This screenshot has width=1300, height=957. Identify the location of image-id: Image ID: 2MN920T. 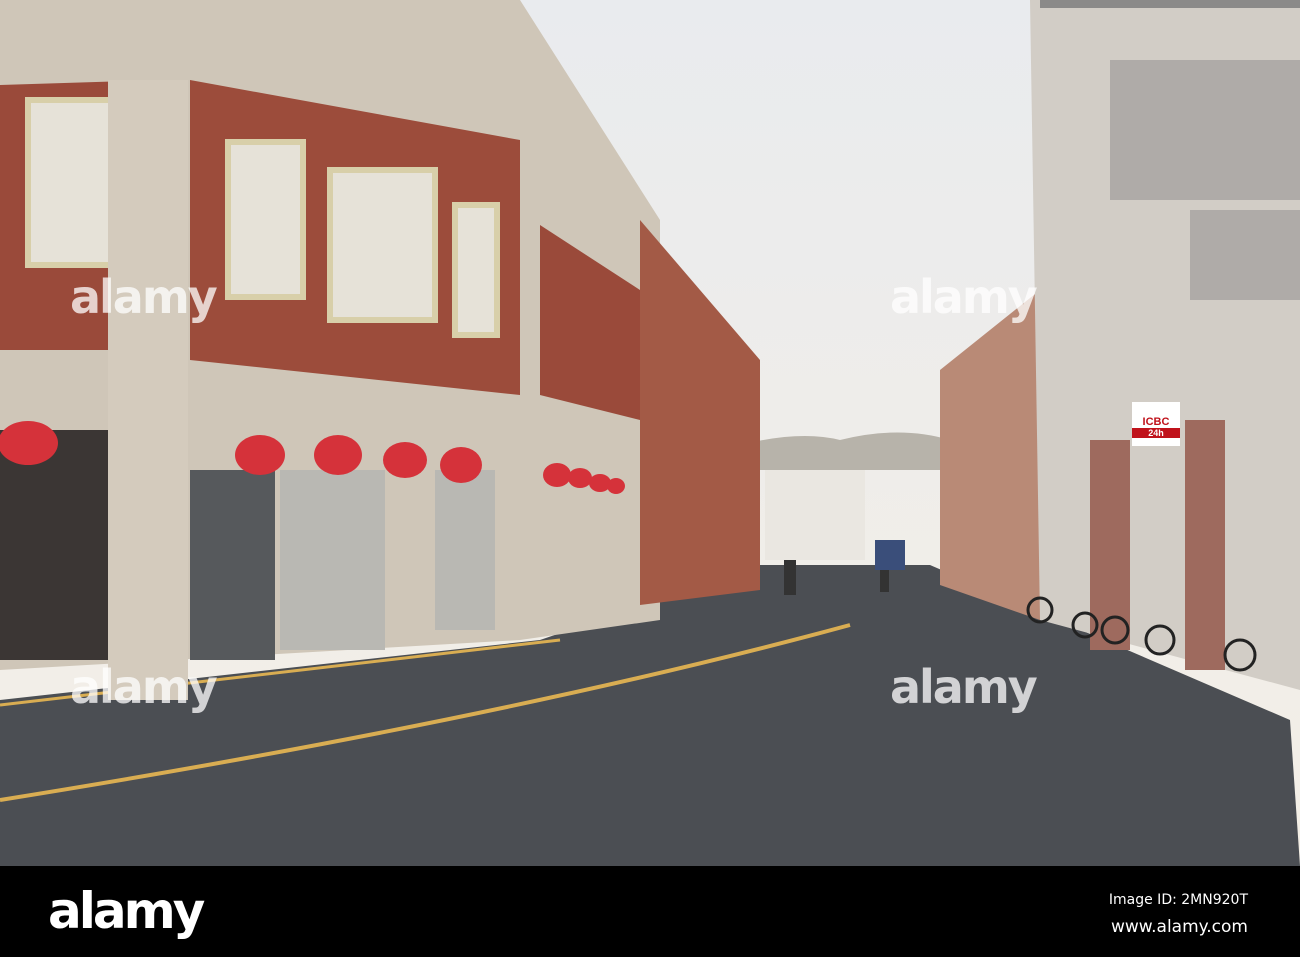
(1178, 900).